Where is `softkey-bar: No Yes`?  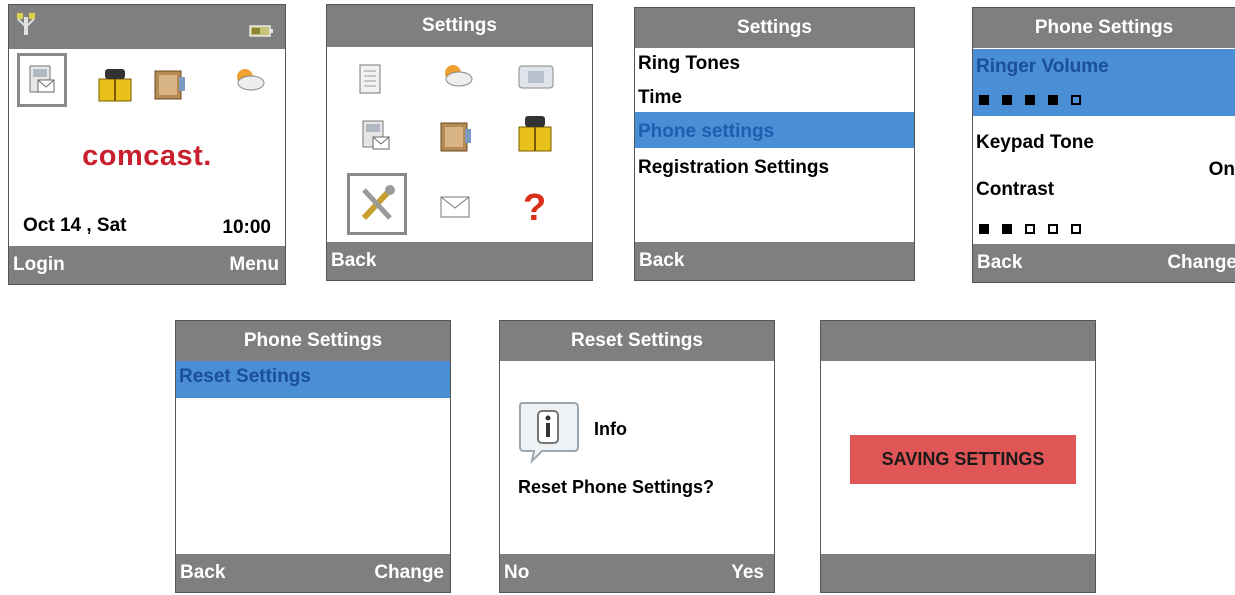 softkey-bar: No Yes is located at coordinates (637, 573).